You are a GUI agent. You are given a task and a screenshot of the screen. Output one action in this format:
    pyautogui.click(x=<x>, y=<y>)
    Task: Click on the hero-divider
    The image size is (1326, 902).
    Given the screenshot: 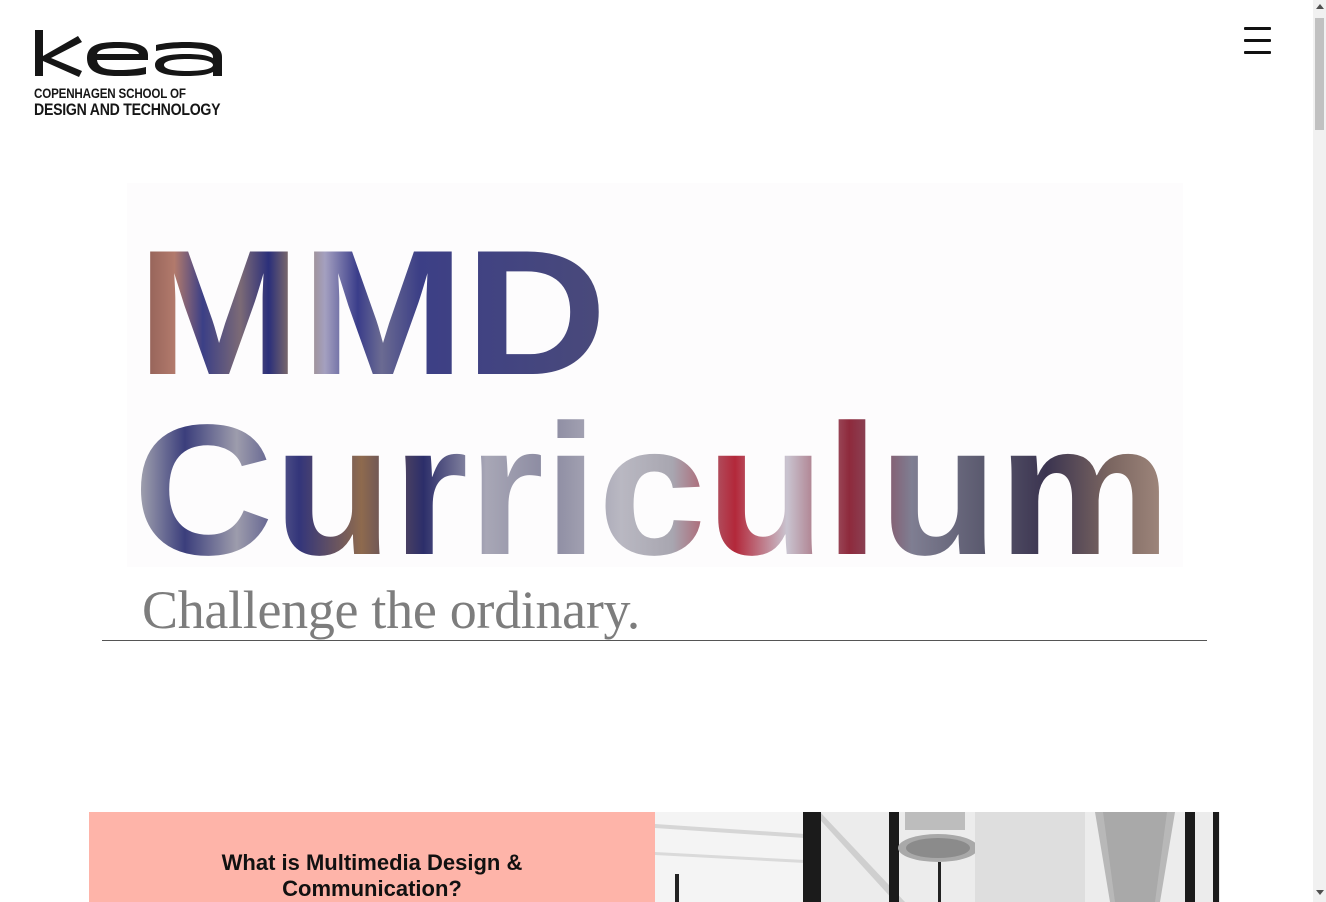 What is the action you would take?
    pyautogui.click(x=654, y=640)
    